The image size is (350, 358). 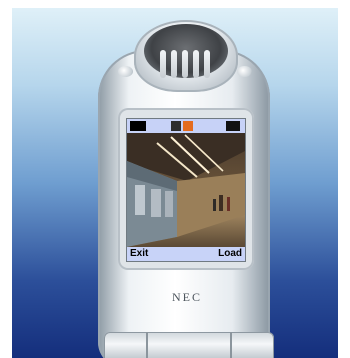 I want to click on softkey-bar: Exit Load, so click(x=186, y=254).